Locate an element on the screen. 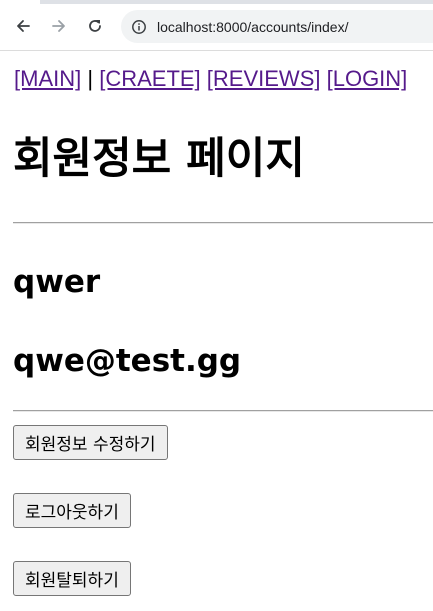 This screenshot has width=433, height=611. edit-profile-button: 회원정보 수정하기 is located at coordinates (90, 442).